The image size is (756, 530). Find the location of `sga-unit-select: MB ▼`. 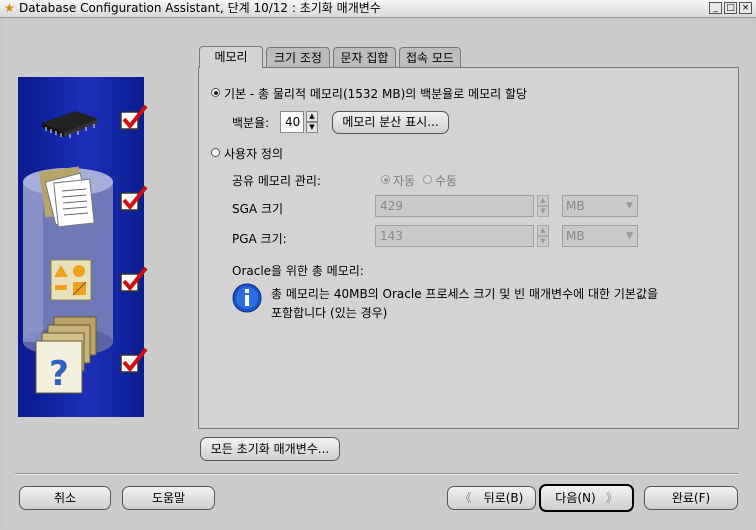

sga-unit-select: MB ▼ is located at coordinates (600, 206).